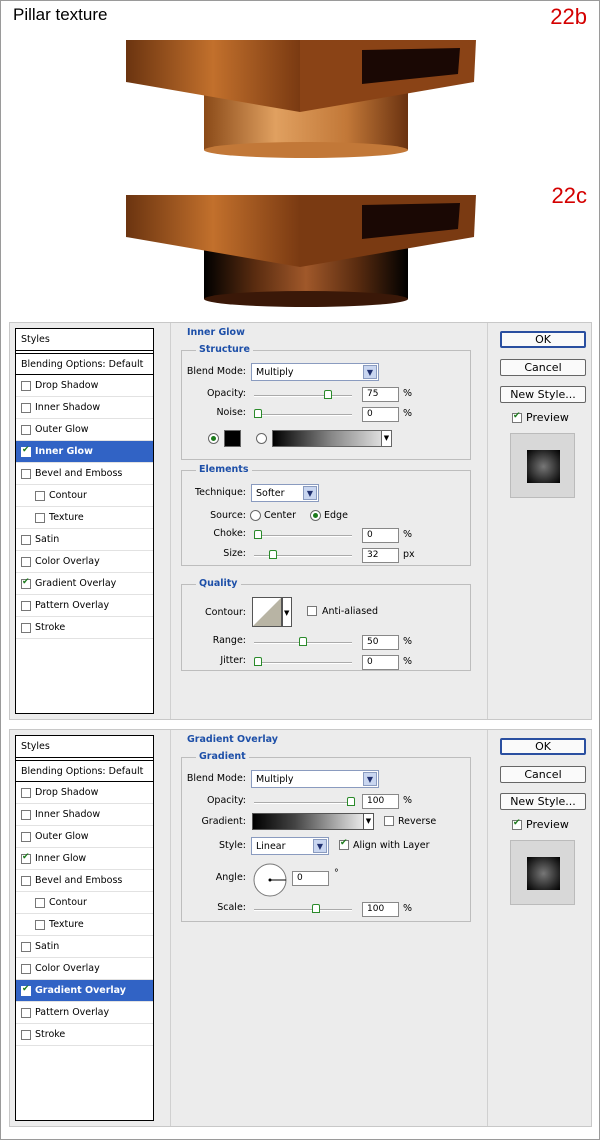 Image resolution: width=600 pixels, height=1140 pixels. What do you see at coordinates (261, 438) in the screenshot?
I see `gradient-radio` at bounding box center [261, 438].